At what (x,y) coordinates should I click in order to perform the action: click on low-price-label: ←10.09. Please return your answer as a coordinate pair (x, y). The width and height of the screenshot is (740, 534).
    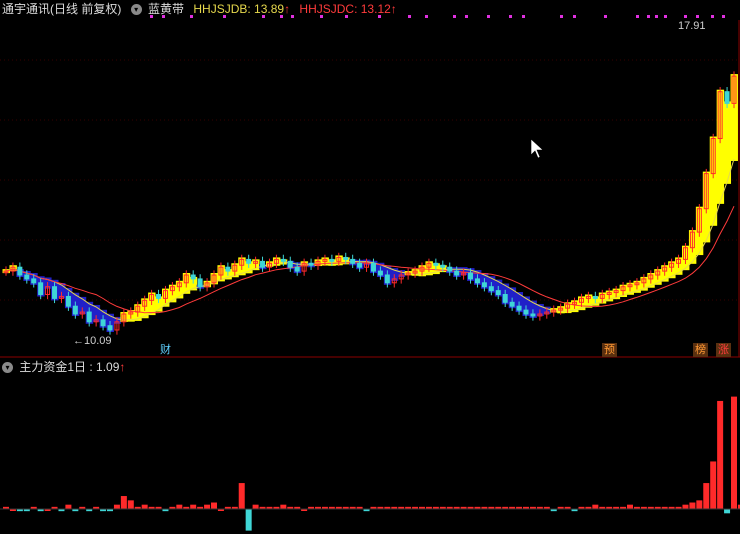
    Looking at the image, I should click on (92, 341).